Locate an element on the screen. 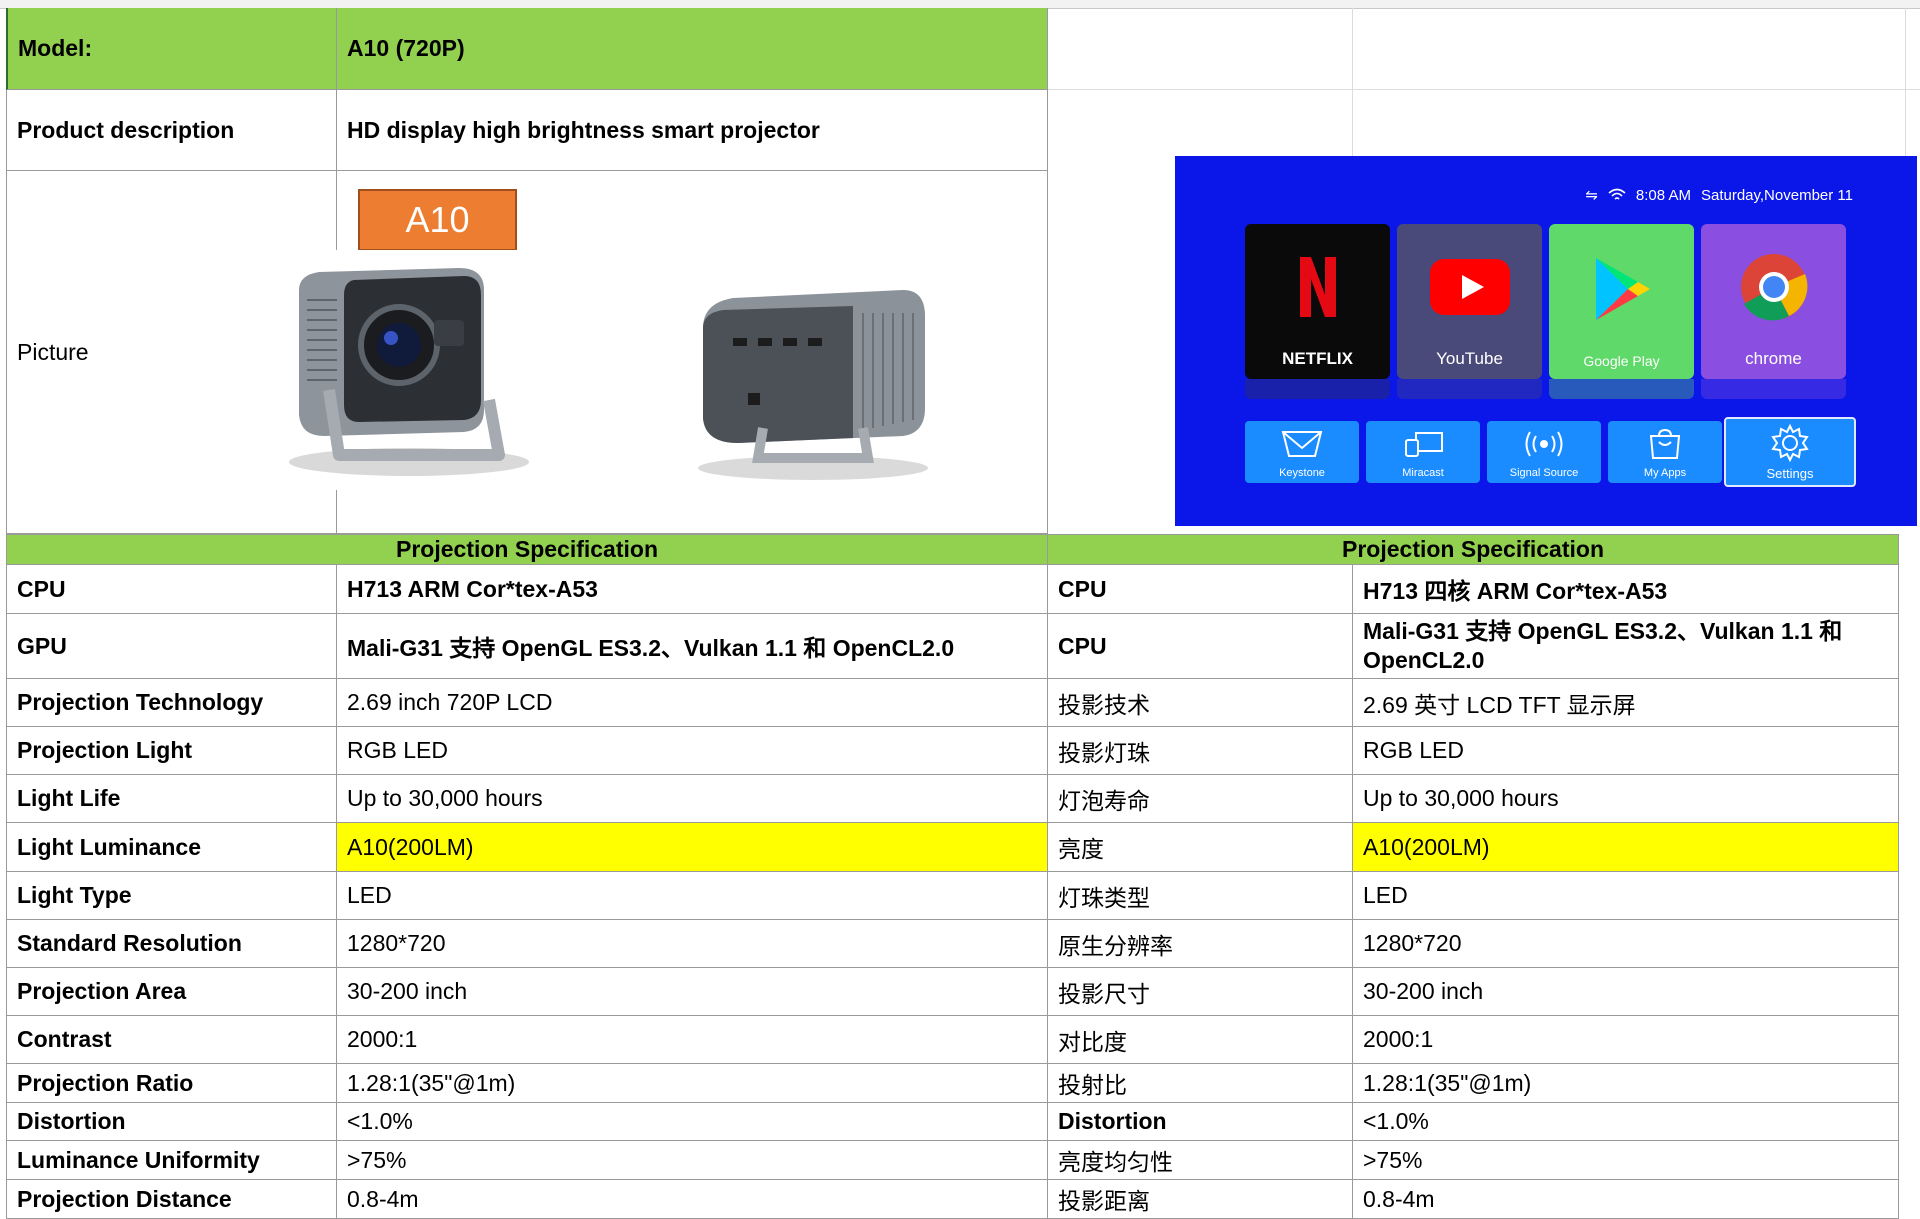 The image size is (1920, 1219). my-apps-button: My Apps is located at coordinates (1665, 452).